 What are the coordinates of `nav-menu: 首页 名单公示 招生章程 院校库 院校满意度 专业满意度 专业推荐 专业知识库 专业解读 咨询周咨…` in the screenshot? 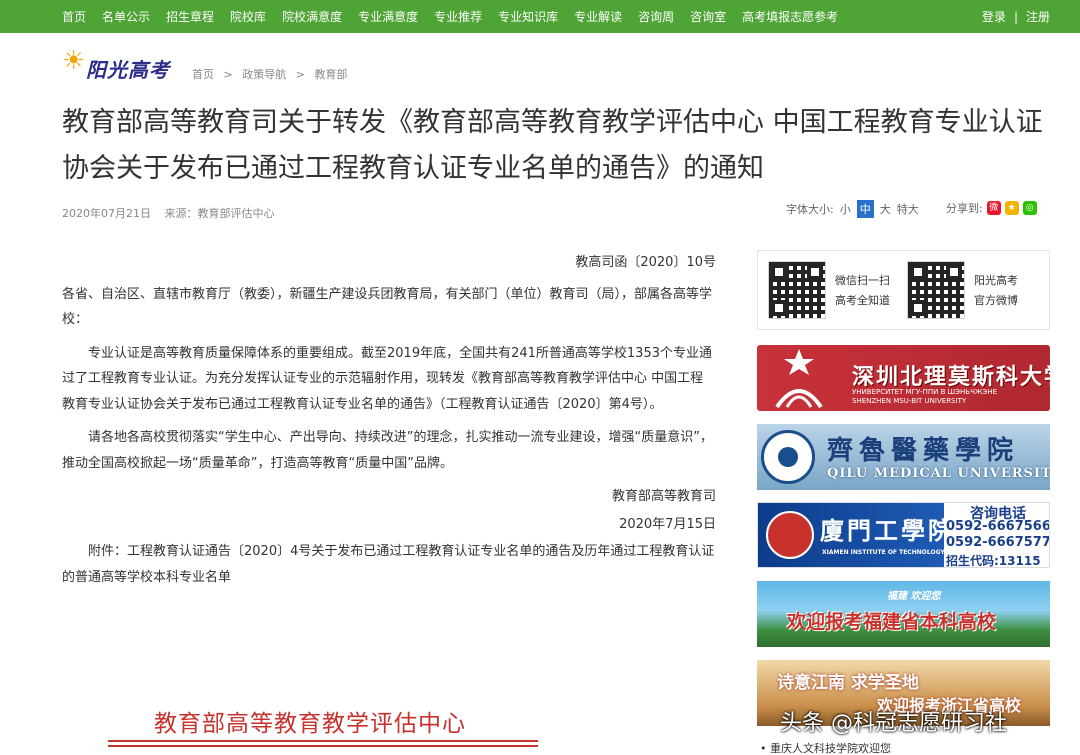 It's located at (458, 16).